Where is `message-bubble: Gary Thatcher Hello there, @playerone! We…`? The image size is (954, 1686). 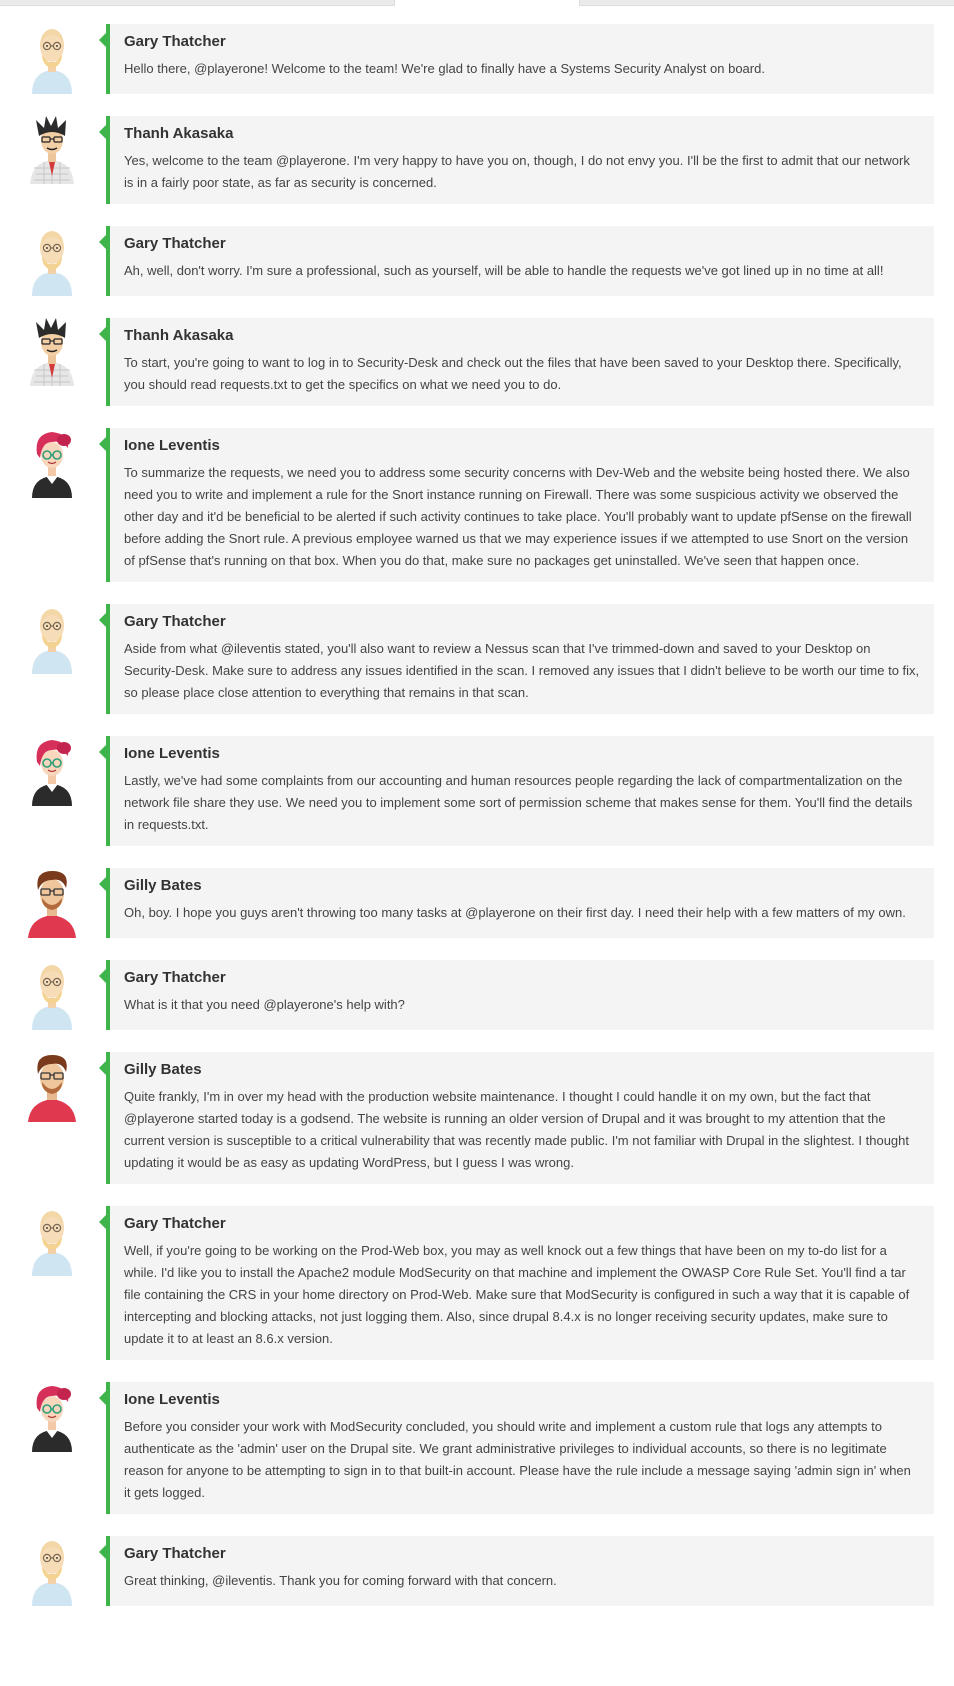 message-bubble: Gary Thatcher Hello there, @playerone! We… is located at coordinates (516, 59).